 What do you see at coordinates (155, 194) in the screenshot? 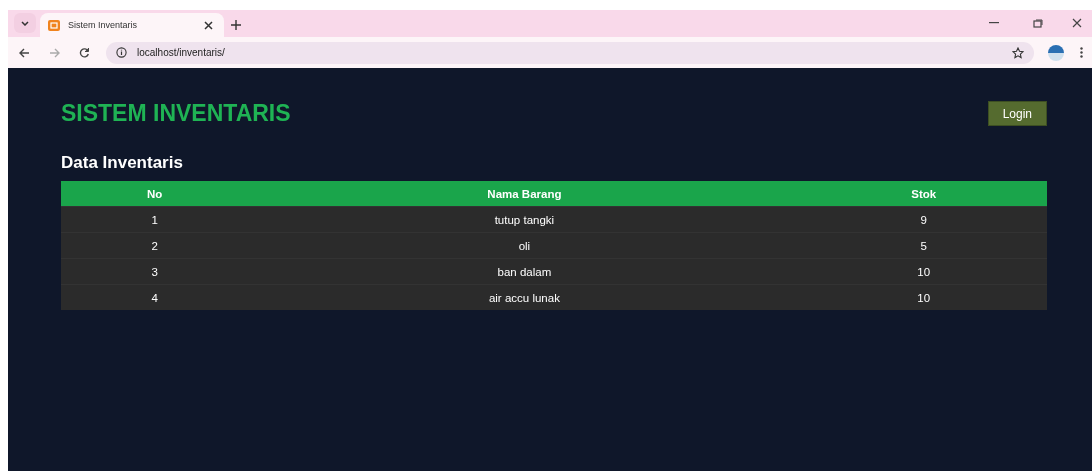
I see `column-header: No` at bounding box center [155, 194].